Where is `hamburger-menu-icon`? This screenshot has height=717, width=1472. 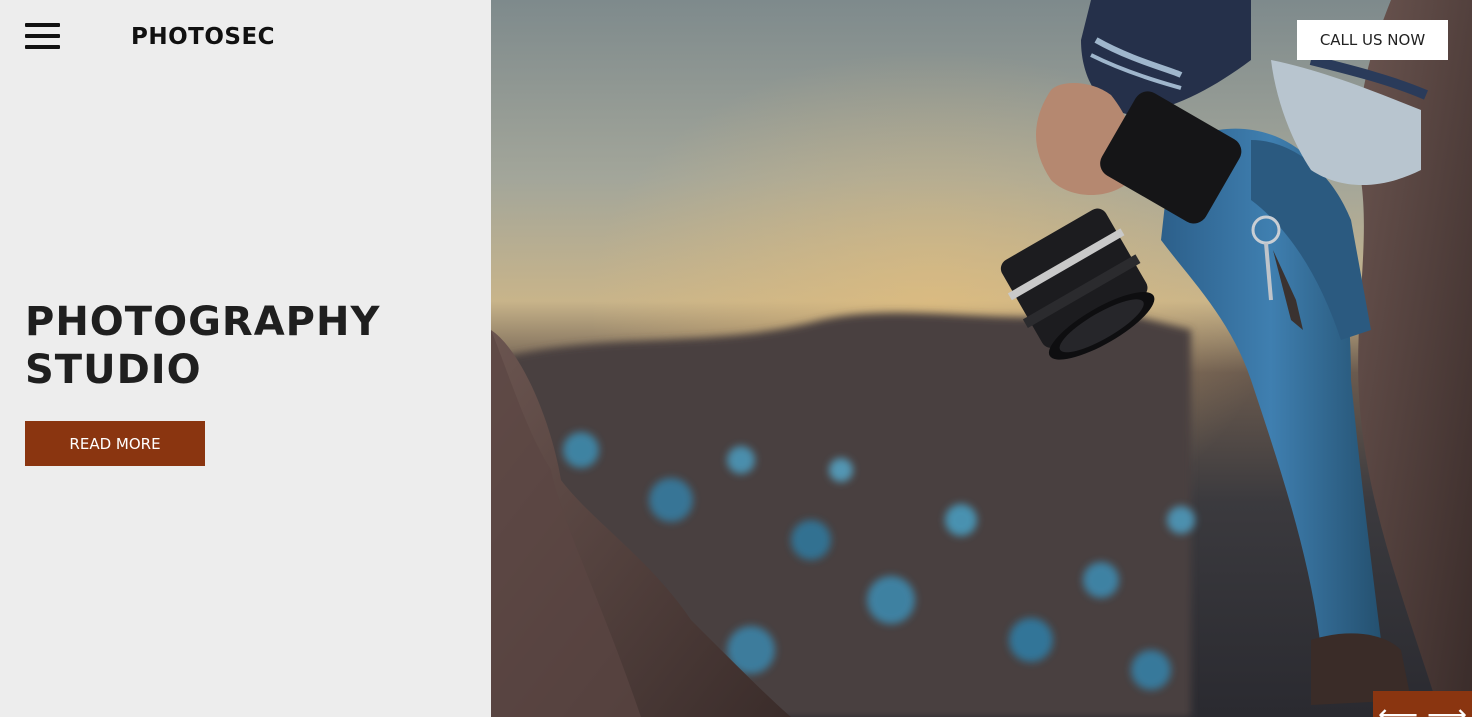 hamburger-menu-icon is located at coordinates (42, 36).